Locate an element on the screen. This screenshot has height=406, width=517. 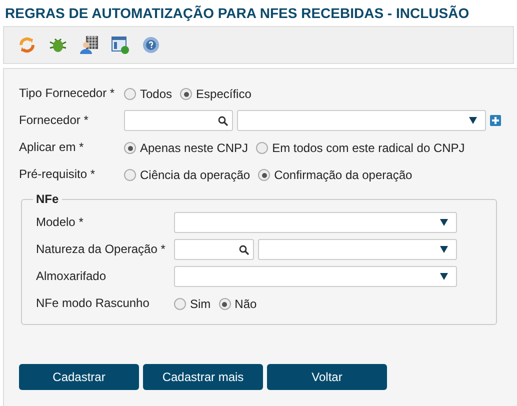
page-title: REGRAS DE AUTOMATIZAÇÃO PARA NFES RECEBIDAS - INCLUSÃO is located at coordinates (237, 13).